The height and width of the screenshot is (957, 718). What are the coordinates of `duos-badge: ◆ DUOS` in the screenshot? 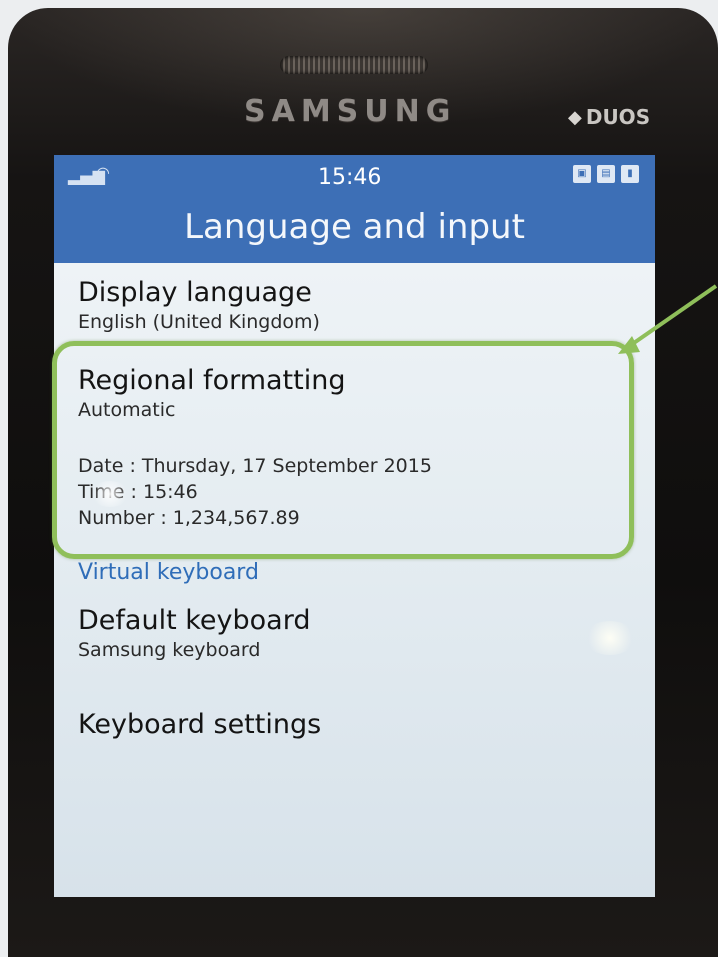 It's located at (609, 117).